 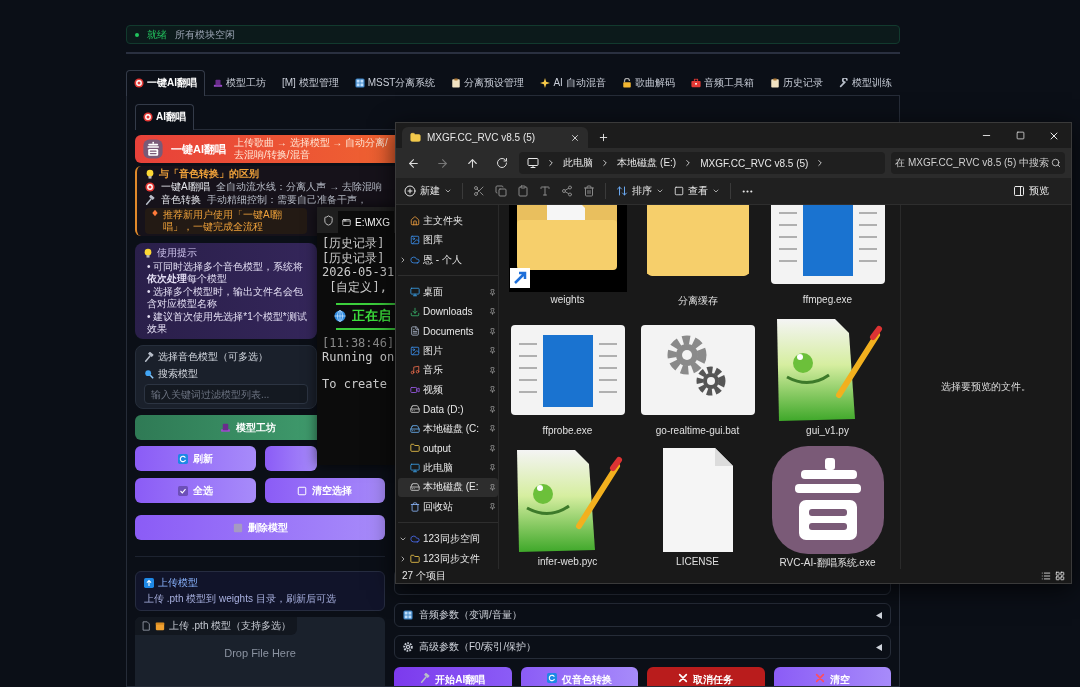 What do you see at coordinates (448, 487) in the screenshot?
I see `sidebar-item: 本地磁盘 (E:` at bounding box center [448, 487].